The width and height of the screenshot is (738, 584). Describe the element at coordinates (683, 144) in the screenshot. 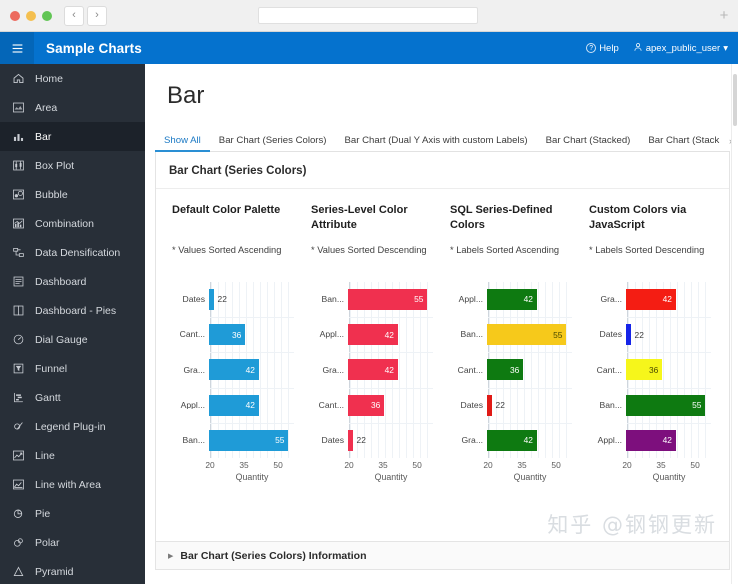

I see `tab-bar-chart-stack: Bar Chart (Stack` at that location.